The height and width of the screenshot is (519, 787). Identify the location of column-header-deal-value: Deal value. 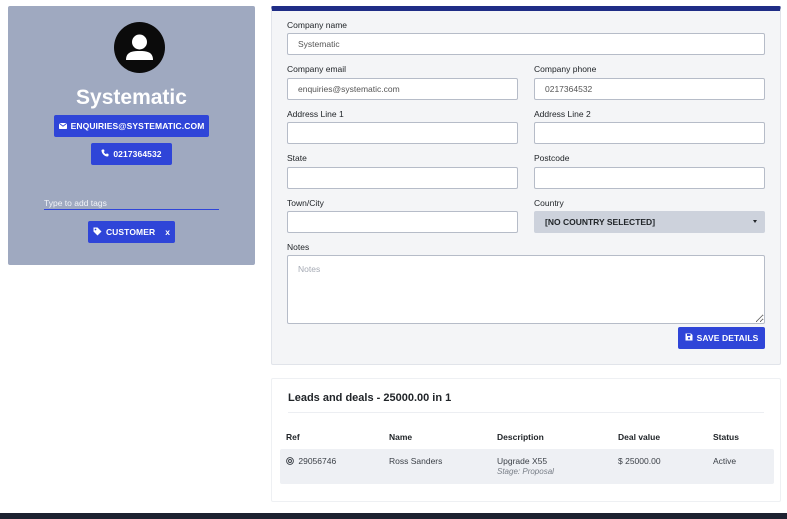
(639, 437).